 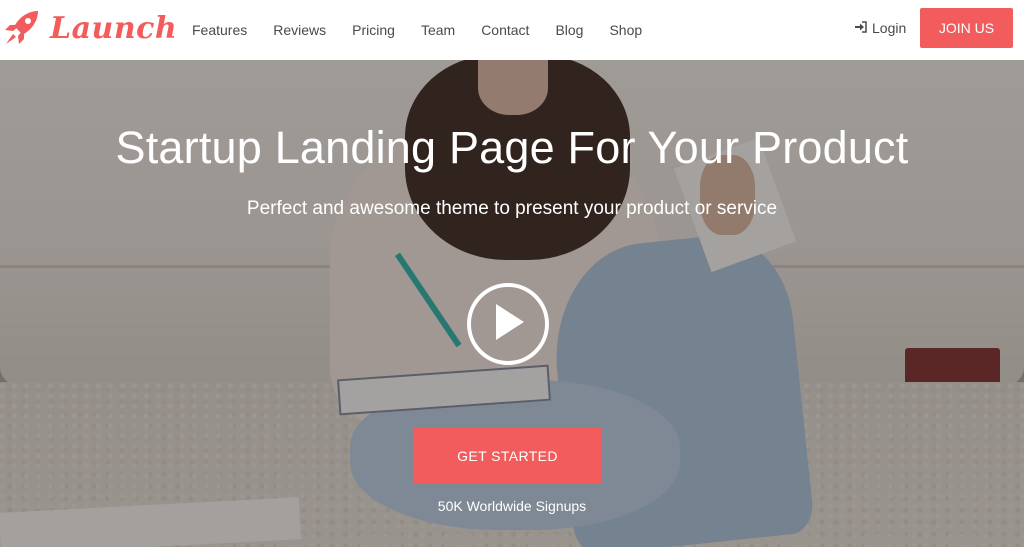 I want to click on sign-in-icon, so click(x=863, y=28).